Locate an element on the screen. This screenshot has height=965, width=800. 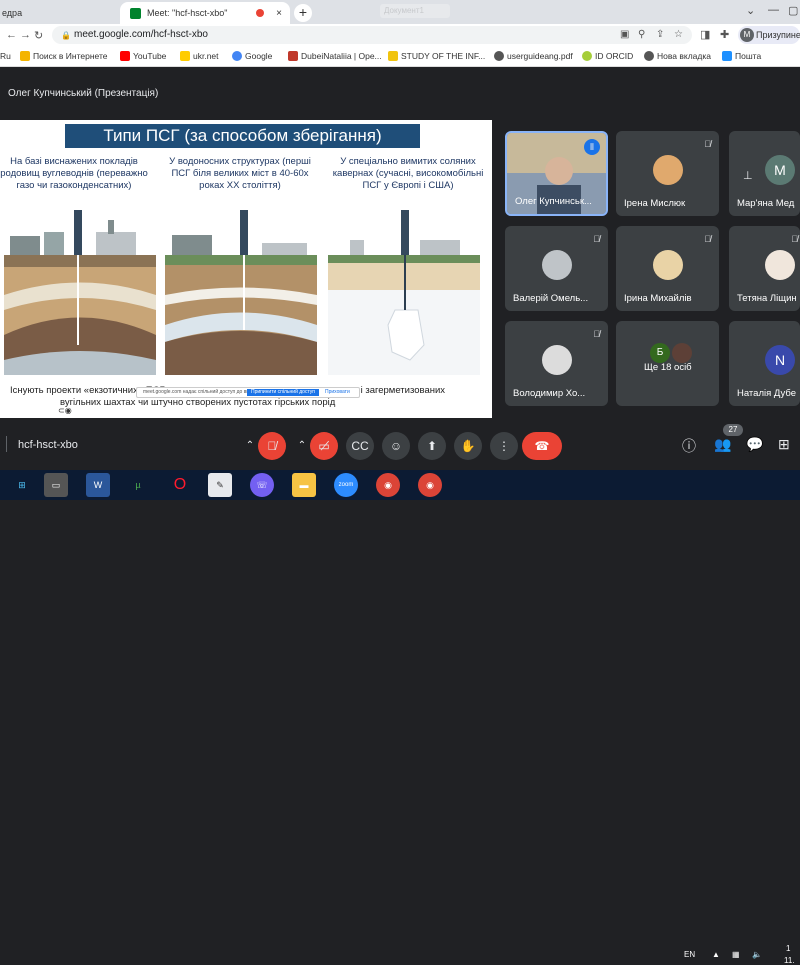
participant-name: Ще 18 осіб is located at coordinates (668, 367).